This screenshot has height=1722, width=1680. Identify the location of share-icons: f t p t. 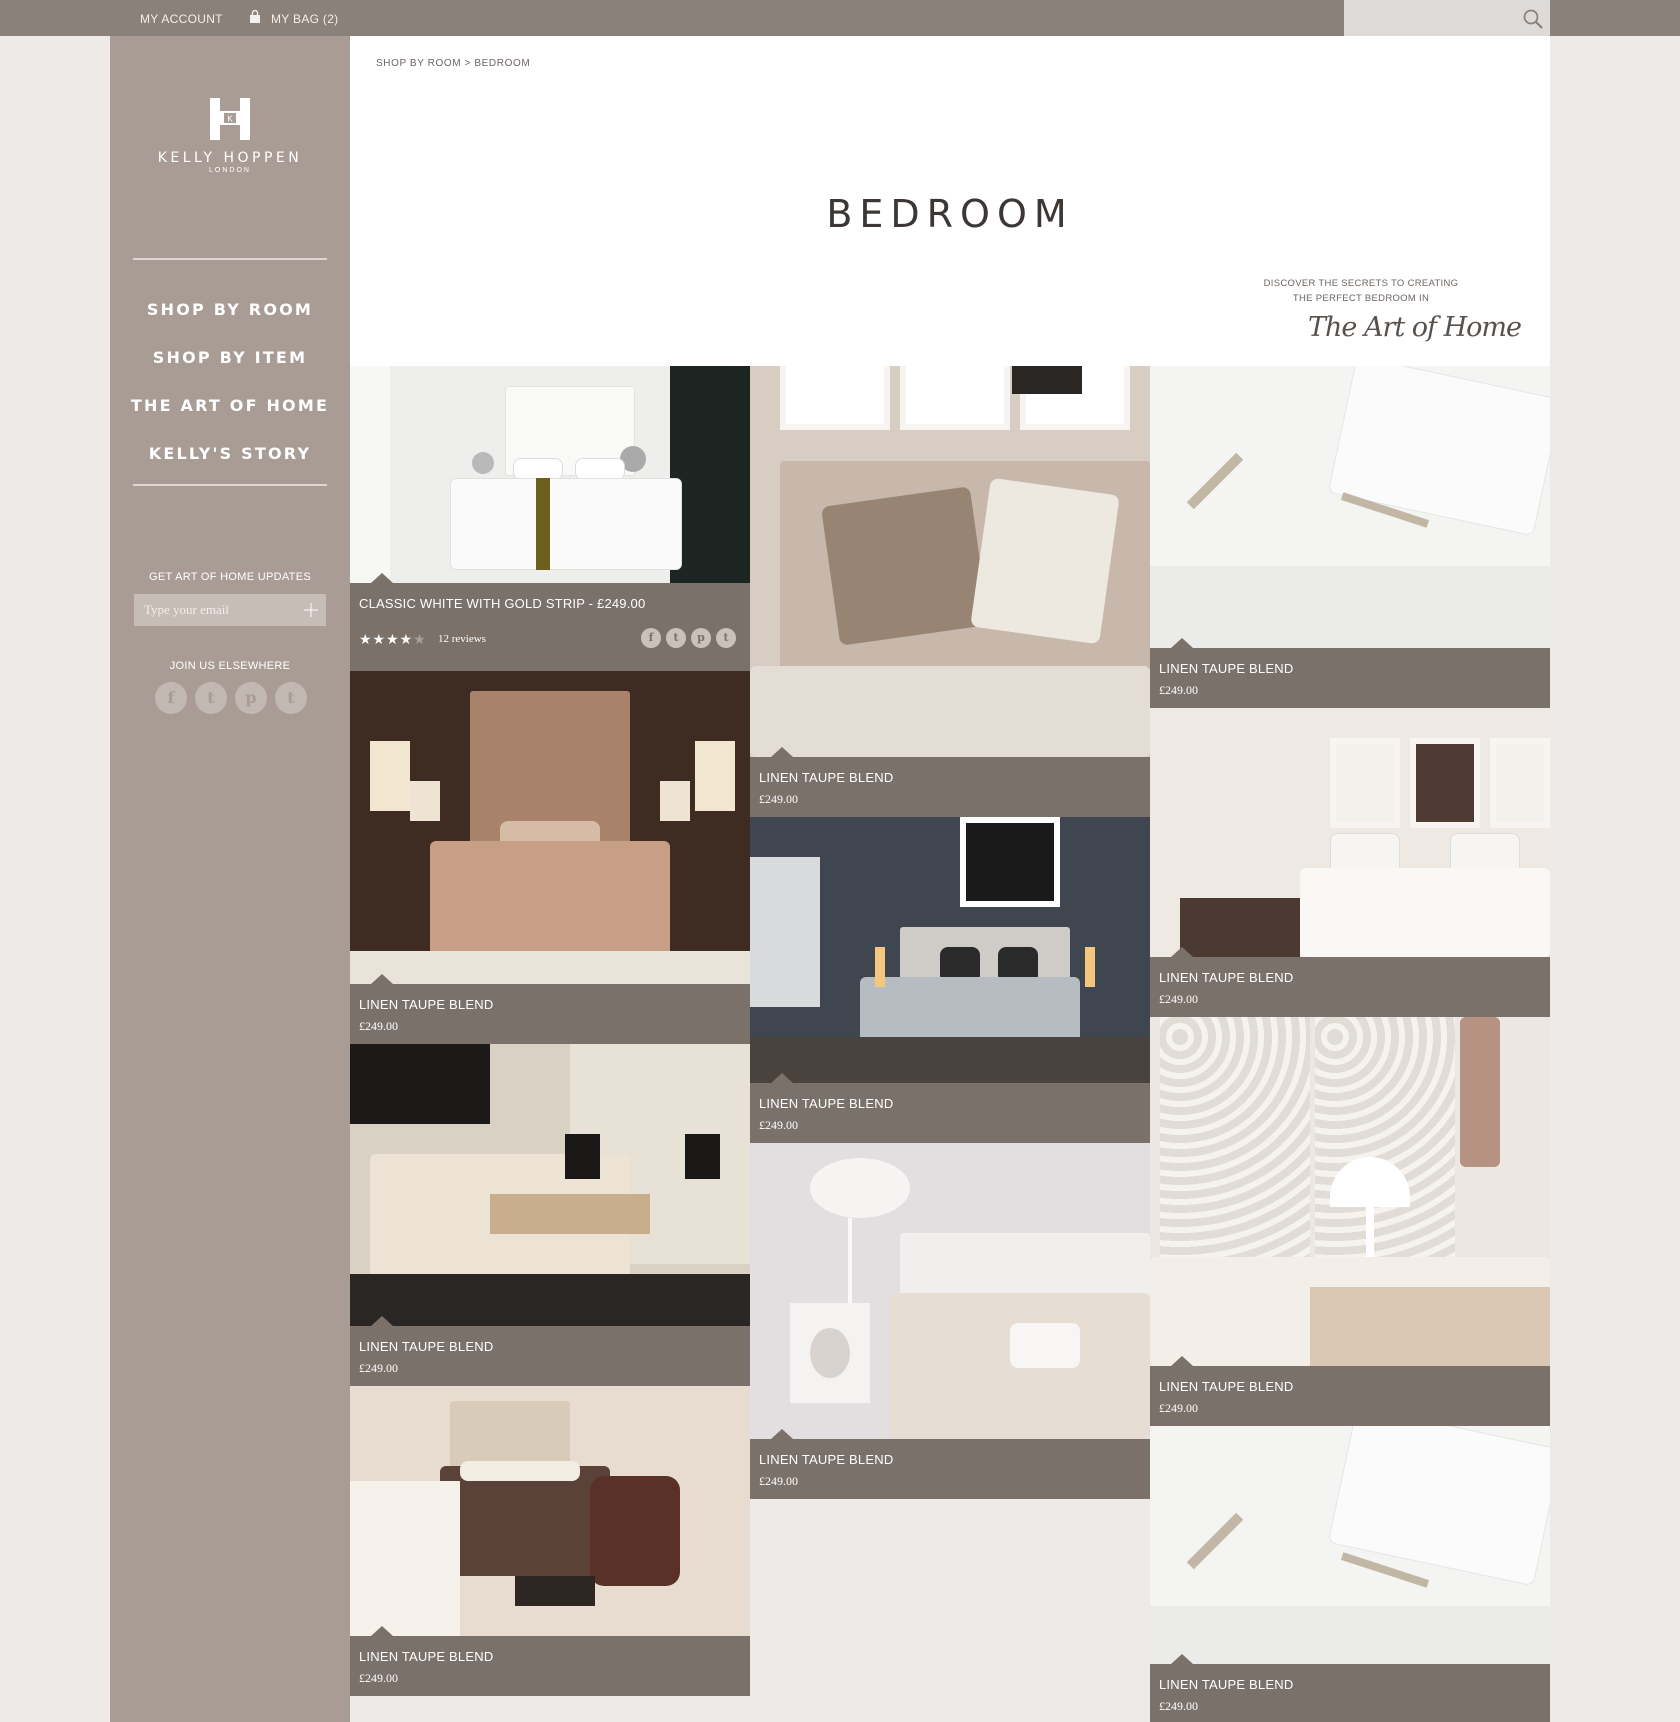
(688, 638).